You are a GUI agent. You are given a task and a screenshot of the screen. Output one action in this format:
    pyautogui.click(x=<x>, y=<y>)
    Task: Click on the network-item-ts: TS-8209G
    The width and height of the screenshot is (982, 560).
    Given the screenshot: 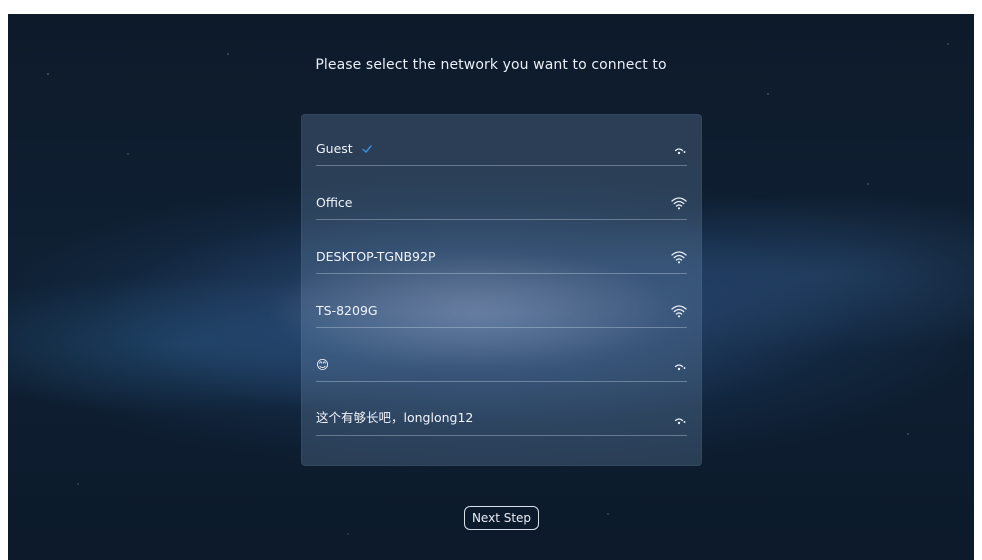 What is the action you would take?
    pyautogui.click(x=501, y=301)
    